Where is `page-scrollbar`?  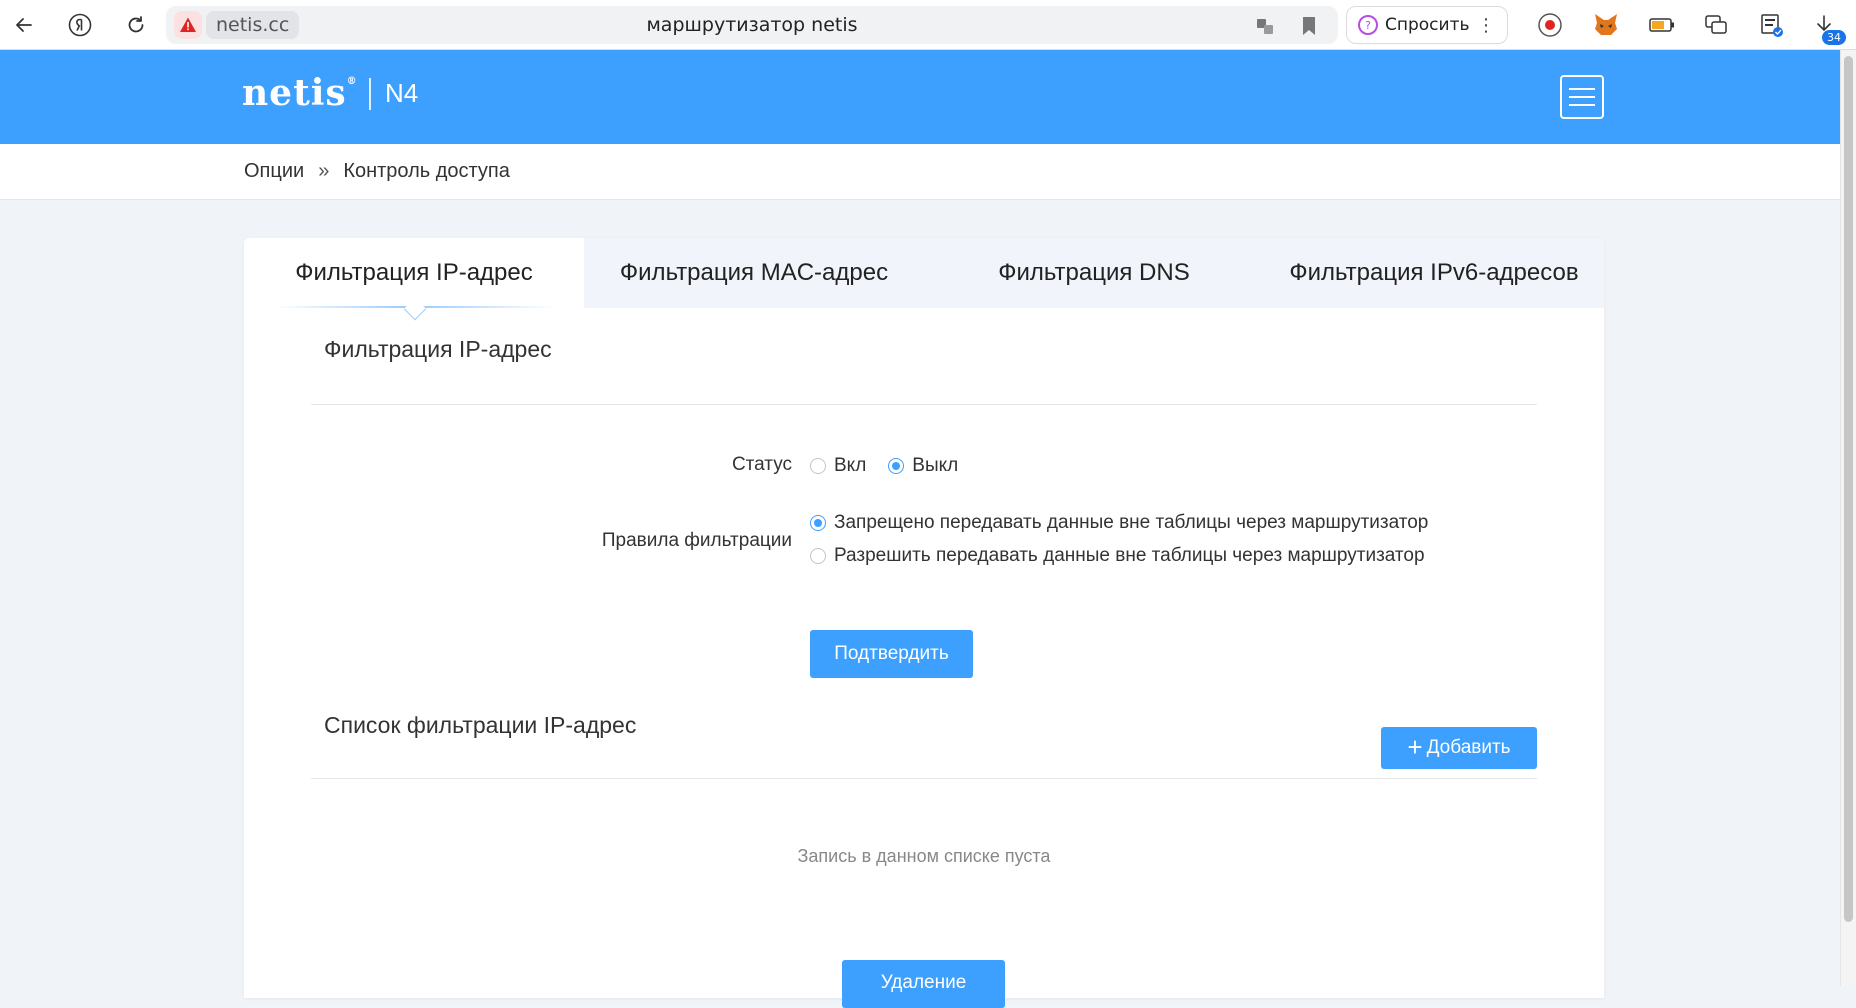
page-scrollbar is located at coordinates (1848, 518).